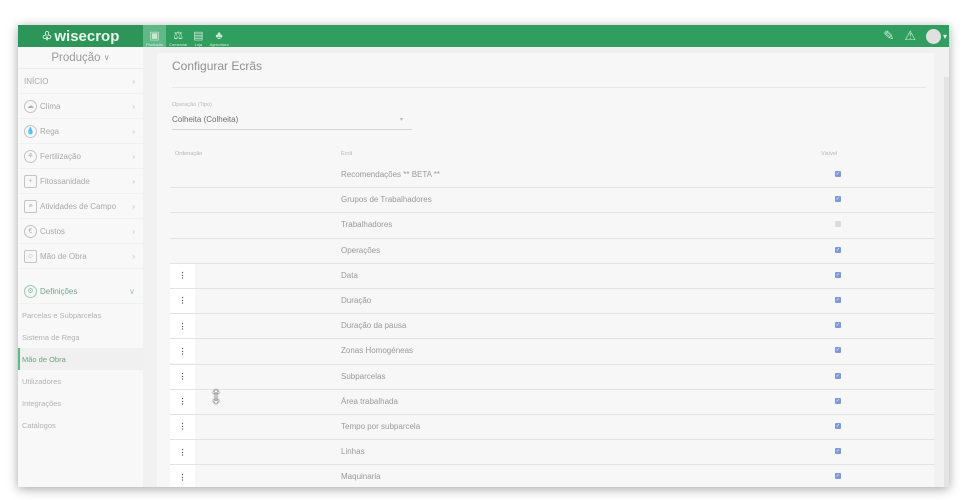 The image size is (967, 500). Describe the element at coordinates (552, 402) in the screenshot. I see `table-row: ⋮ Área trabalhada ✓` at that location.